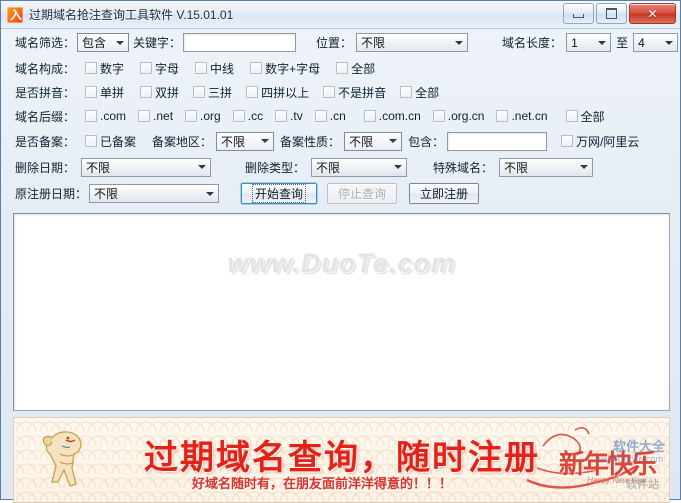 This screenshot has height=503, width=681. I want to click on checkbox-compose-2: 中线, so click(214, 68).